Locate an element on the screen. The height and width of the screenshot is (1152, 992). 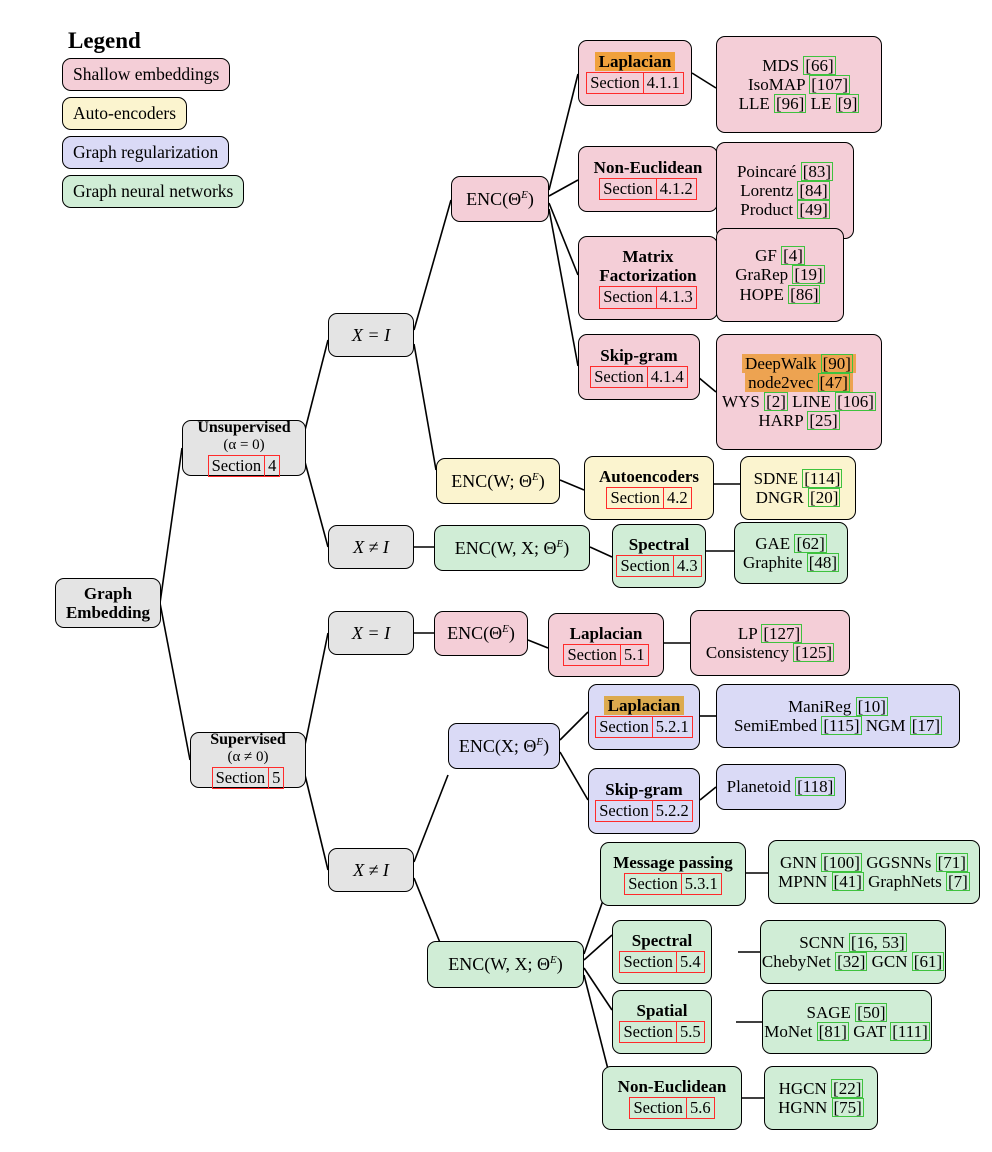
node-leaf-laplacian-411: MDS [66] IsoMAP [107] LLE [96] LE [9] is located at coordinates (799, 84).